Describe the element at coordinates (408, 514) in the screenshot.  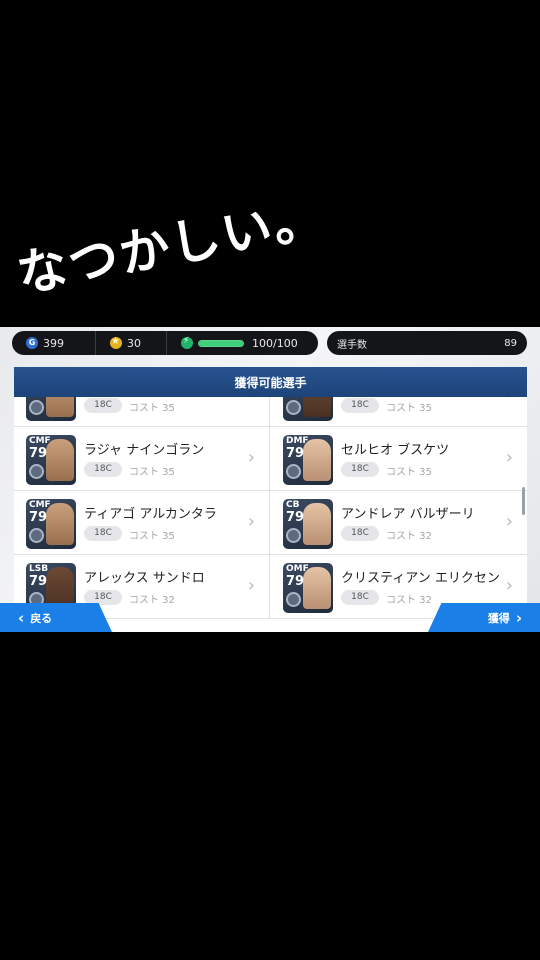
I see `player-name: アンドレア バルザーリ` at that location.